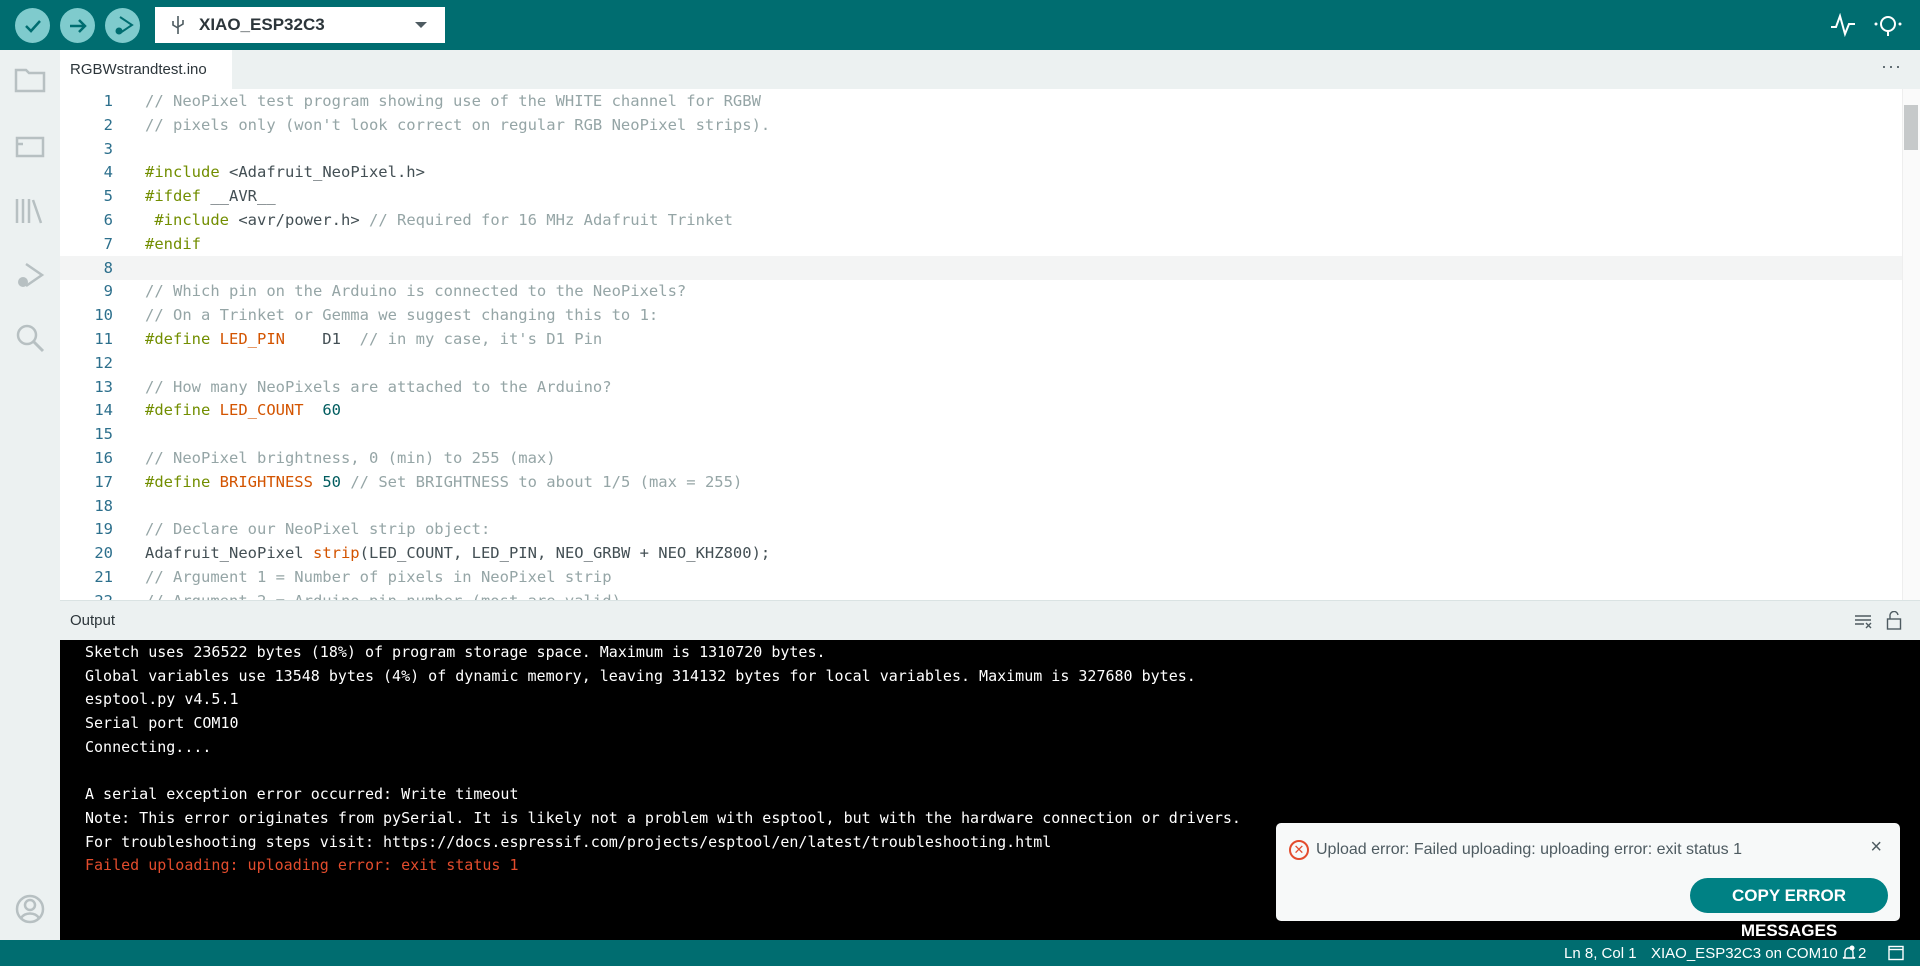  What do you see at coordinates (331, 481) in the screenshot?
I see `token-num: 50` at bounding box center [331, 481].